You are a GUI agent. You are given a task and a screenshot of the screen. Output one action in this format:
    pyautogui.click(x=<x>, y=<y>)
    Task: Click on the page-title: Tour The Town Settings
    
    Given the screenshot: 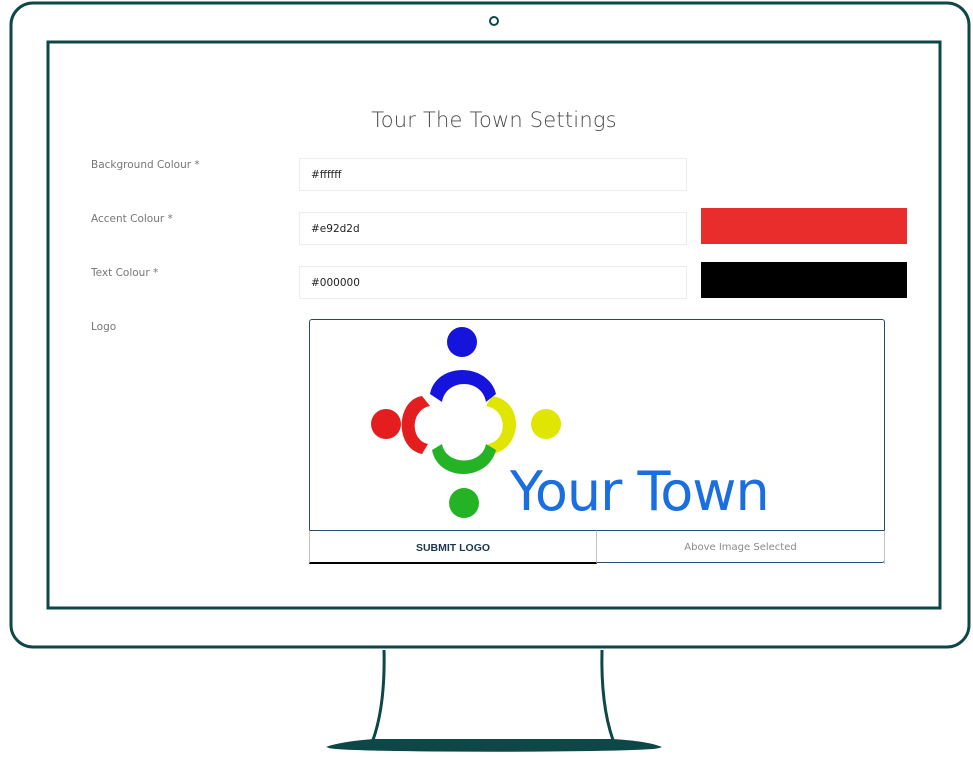 What is the action you would take?
    pyautogui.click(x=494, y=120)
    